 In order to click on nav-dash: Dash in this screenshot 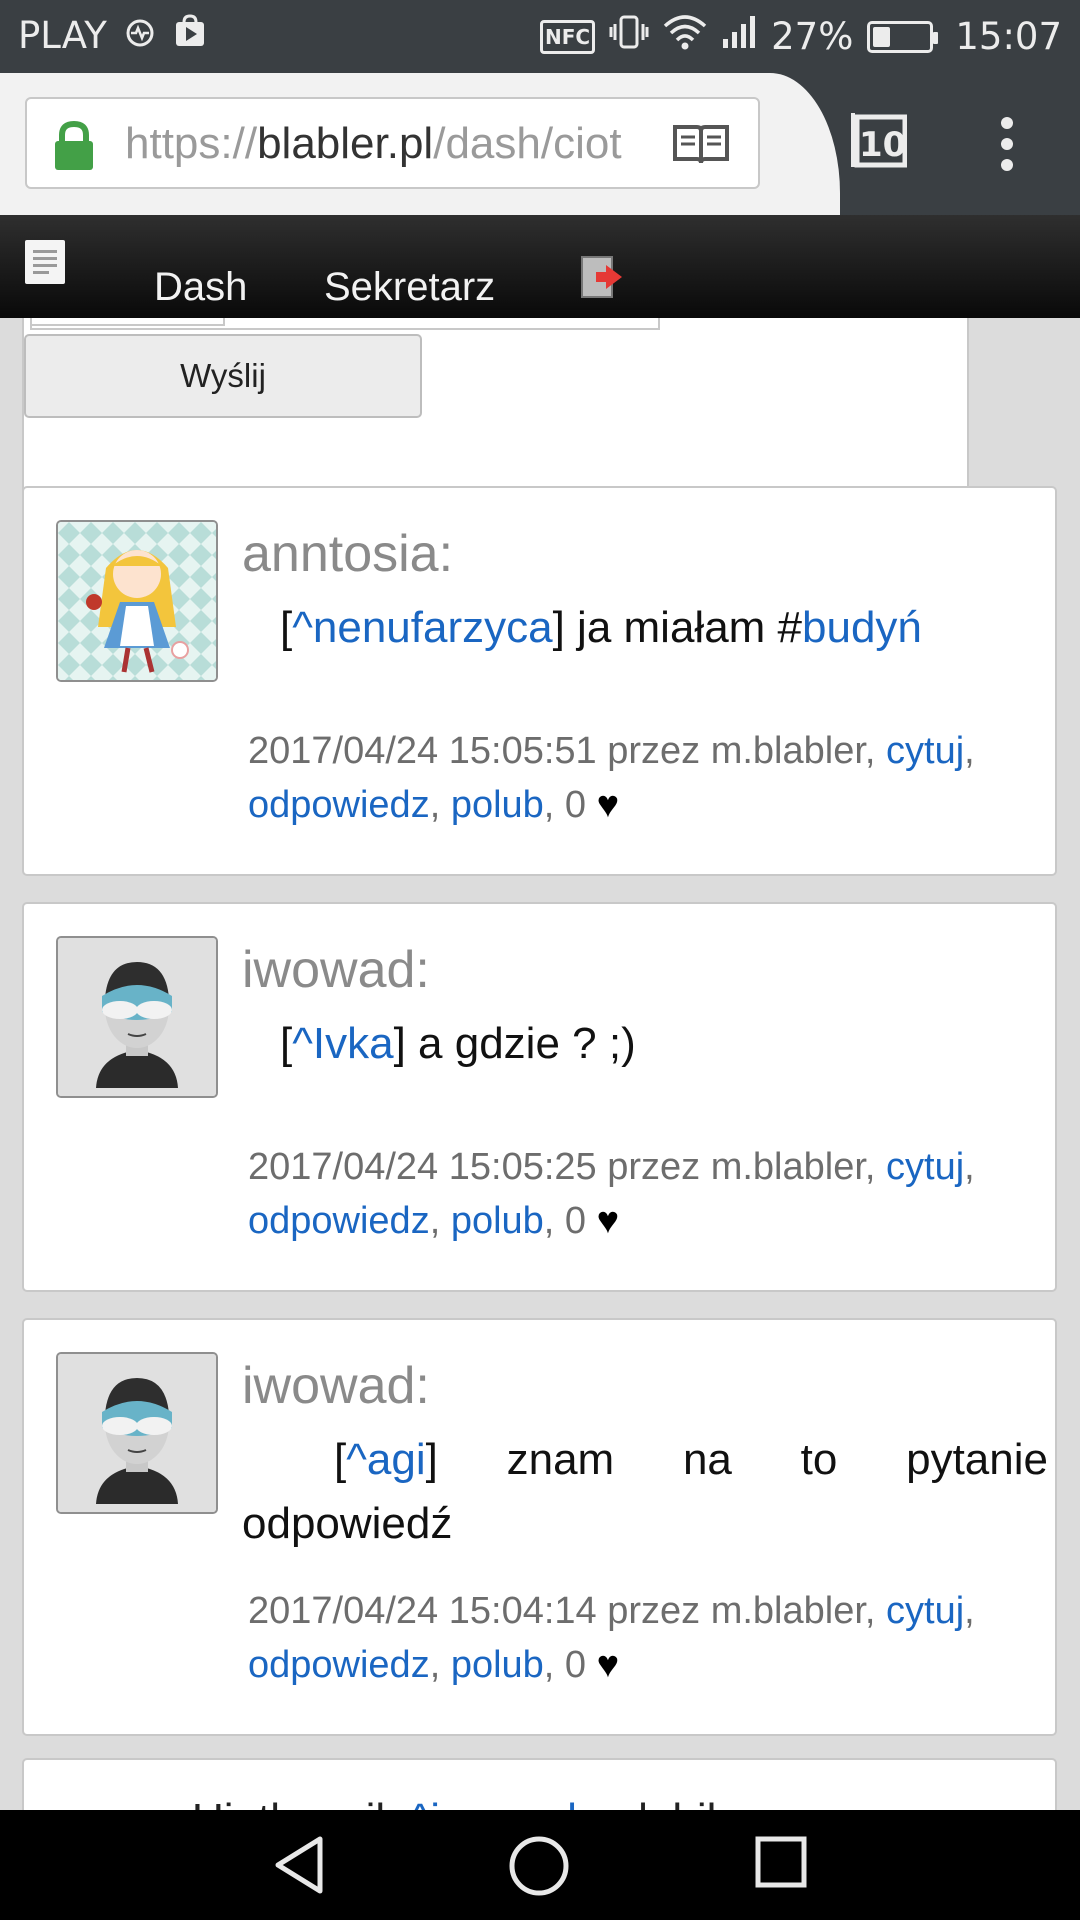, I will do `click(200, 287)`.